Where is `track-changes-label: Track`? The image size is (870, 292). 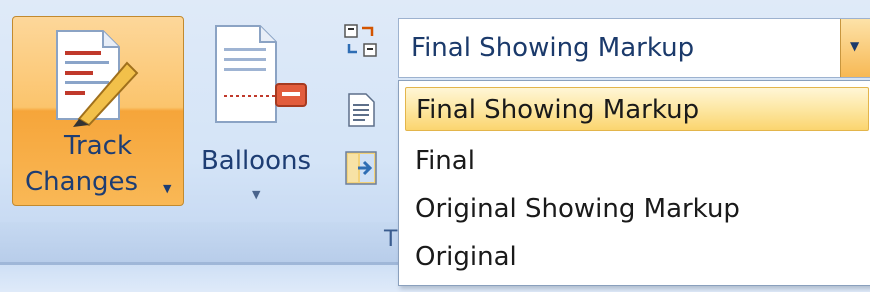
track-changes-label: Track is located at coordinates (98, 146).